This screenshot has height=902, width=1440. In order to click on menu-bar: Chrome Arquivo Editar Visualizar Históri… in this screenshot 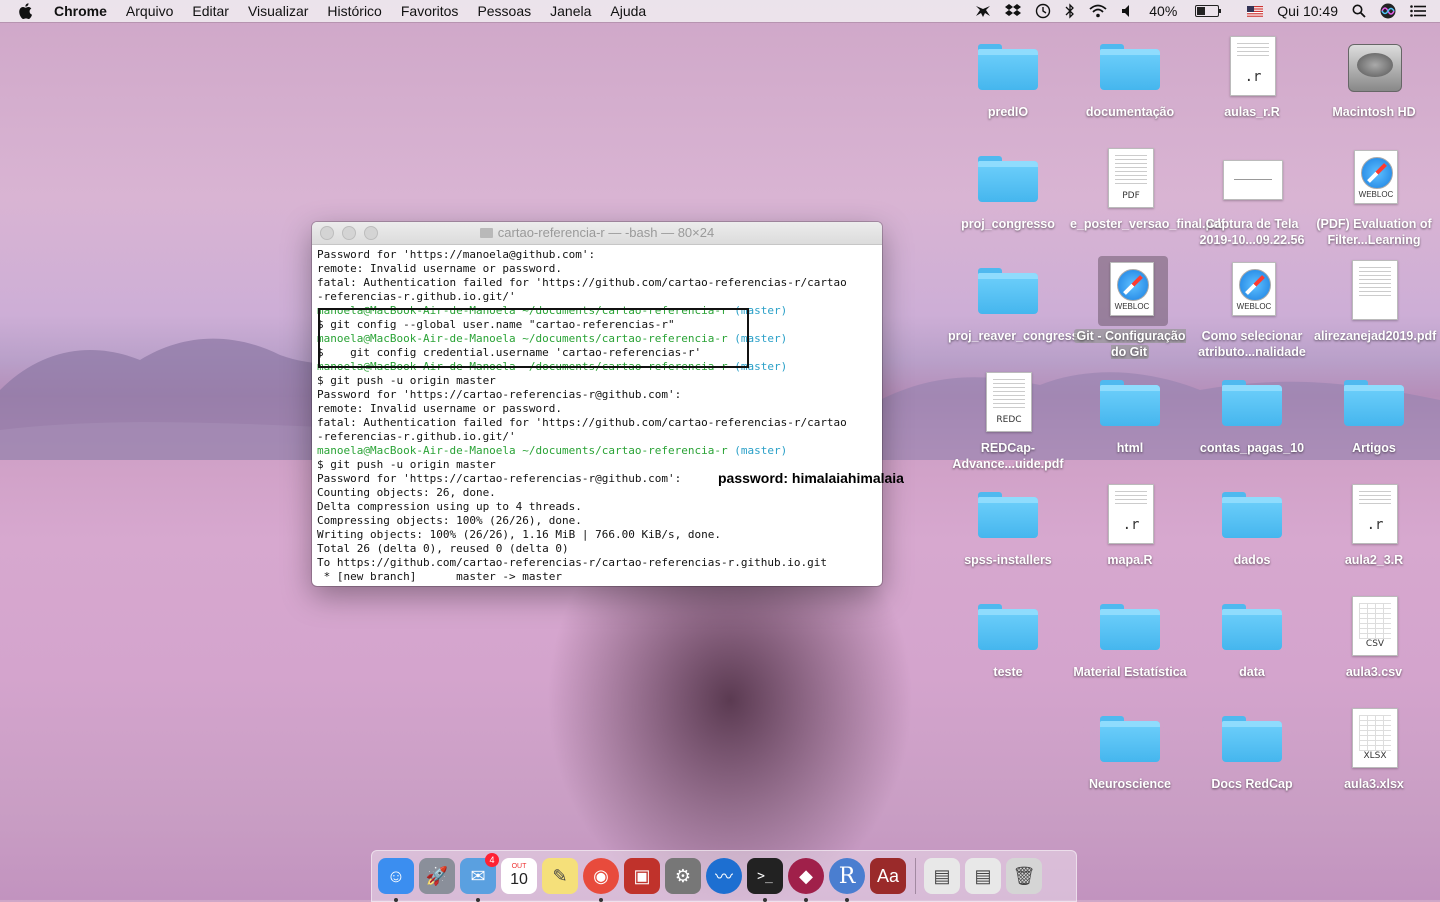, I will do `click(720, 11)`.